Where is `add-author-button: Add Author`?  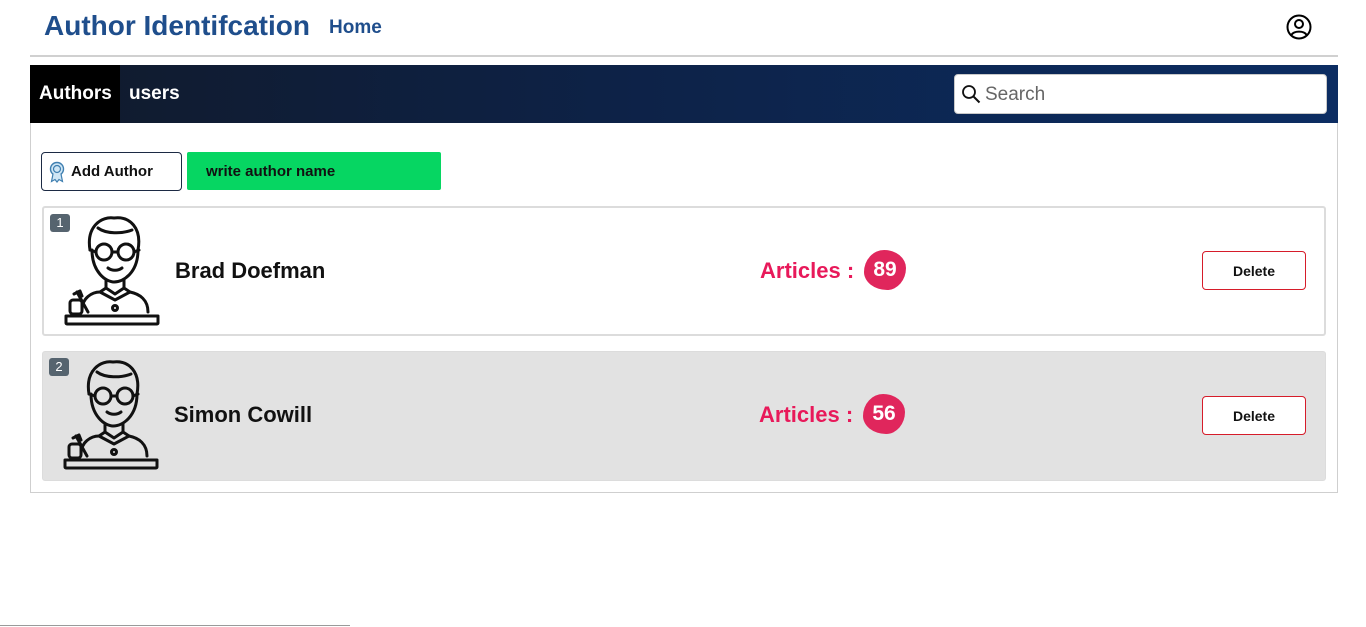 add-author-button: Add Author is located at coordinates (111, 171).